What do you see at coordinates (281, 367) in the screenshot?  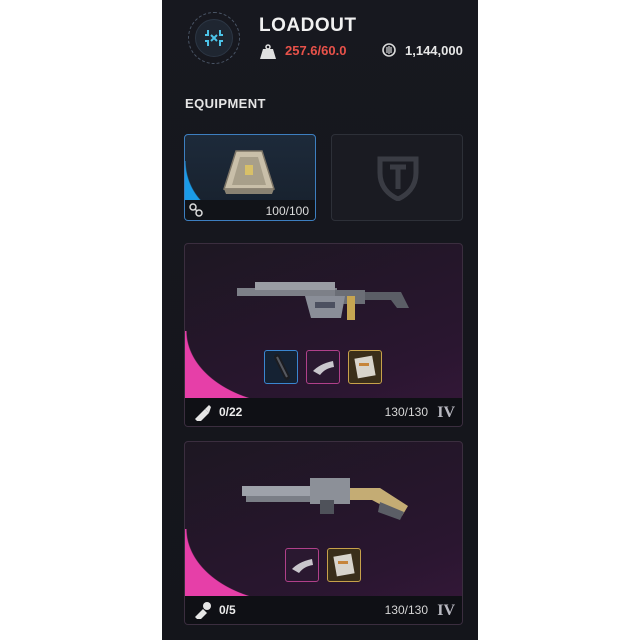 I see `silencer-mod` at bounding box center [281, 367].